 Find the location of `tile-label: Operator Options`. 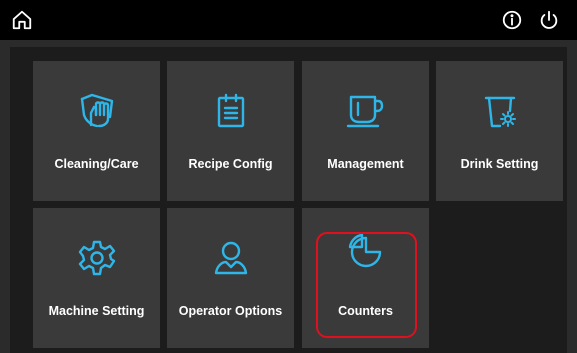

tile-label: Operator Options is located at coordinates (230, 311).